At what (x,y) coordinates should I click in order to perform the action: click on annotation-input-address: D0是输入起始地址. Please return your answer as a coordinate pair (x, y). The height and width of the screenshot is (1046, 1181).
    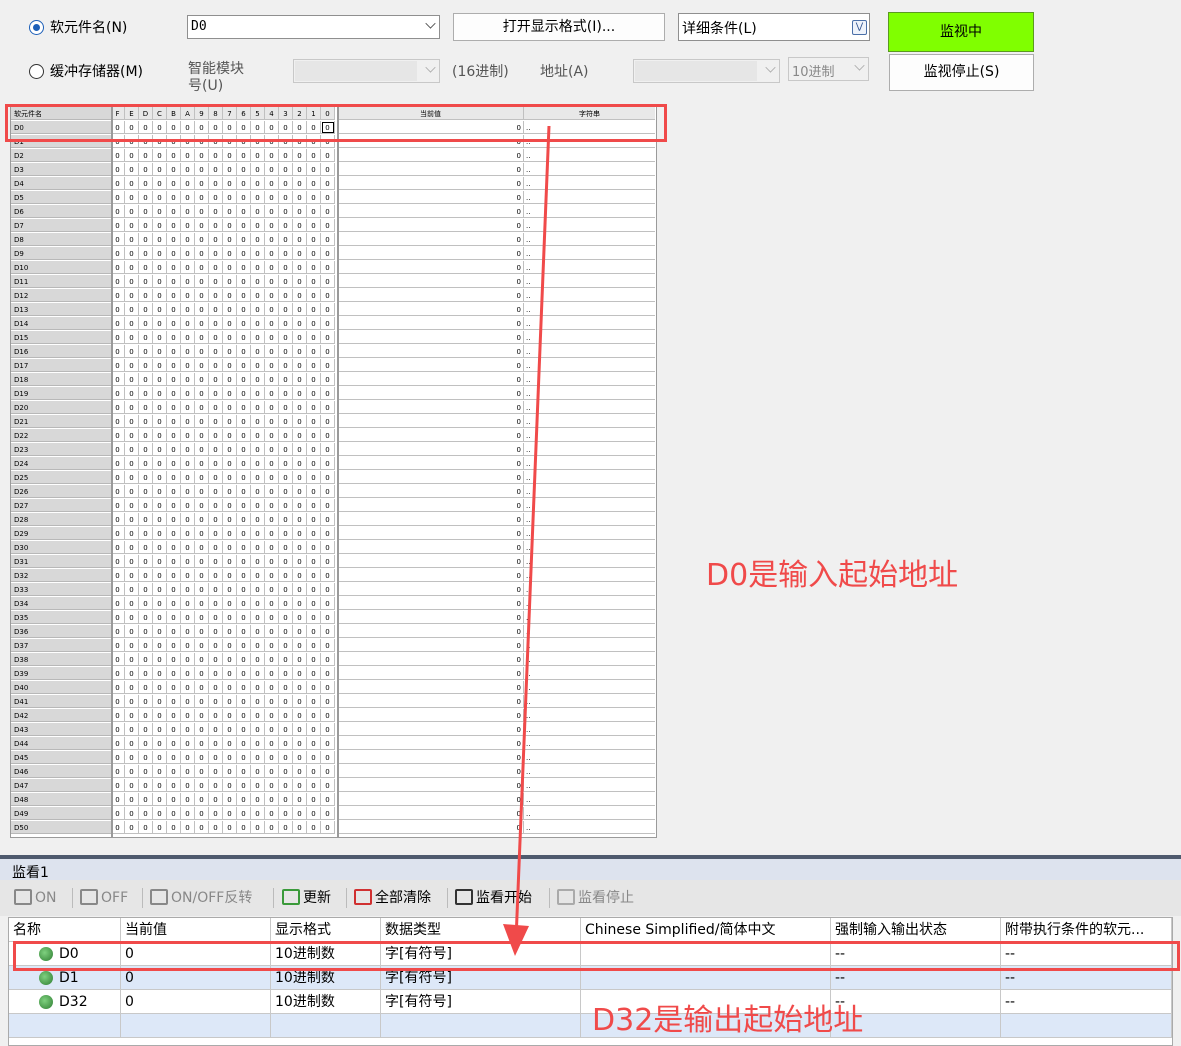
    Looking at the image, I should click on (832, 575).